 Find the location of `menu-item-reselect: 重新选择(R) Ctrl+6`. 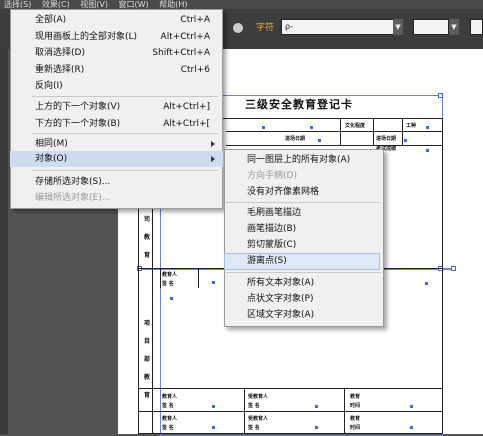

menu-item-reselect: 重新选择(R) Ctrl+6 is located at coordinates (122, 70).